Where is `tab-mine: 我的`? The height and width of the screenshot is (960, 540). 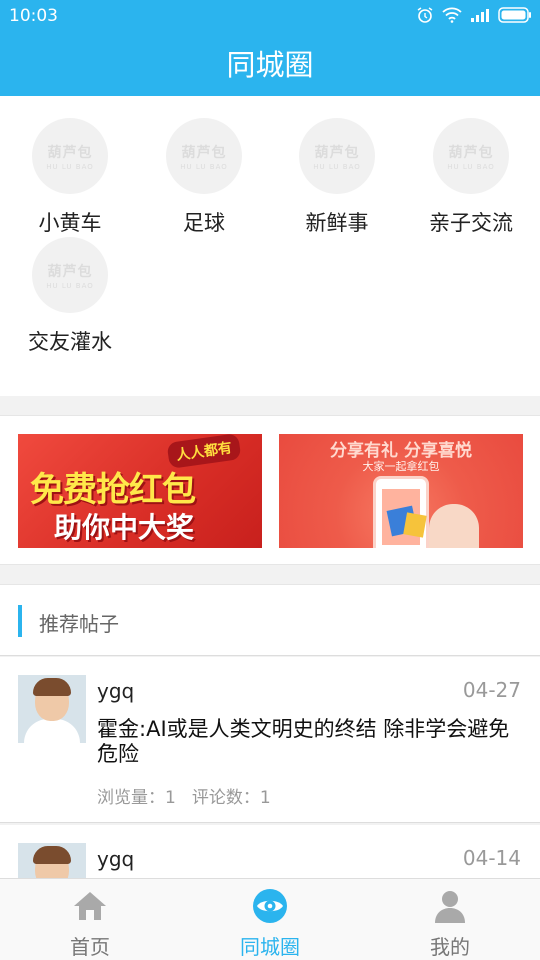 tab-mine: 我的 is located at coordinates (450, 919).